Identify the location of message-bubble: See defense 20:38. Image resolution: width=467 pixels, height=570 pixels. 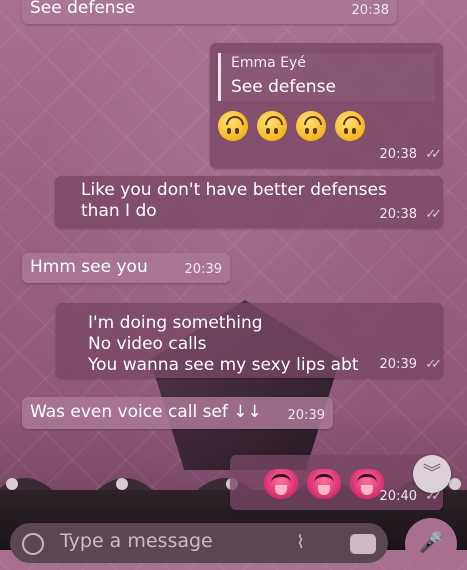
(209, 12).